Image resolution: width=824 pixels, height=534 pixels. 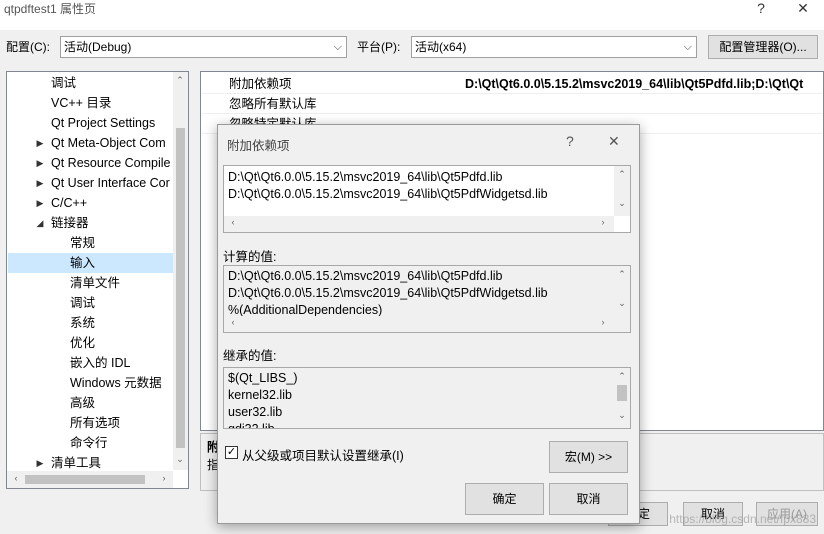 I want to click on macros-button: 宏(M) >>, so click(x=588, y=457).